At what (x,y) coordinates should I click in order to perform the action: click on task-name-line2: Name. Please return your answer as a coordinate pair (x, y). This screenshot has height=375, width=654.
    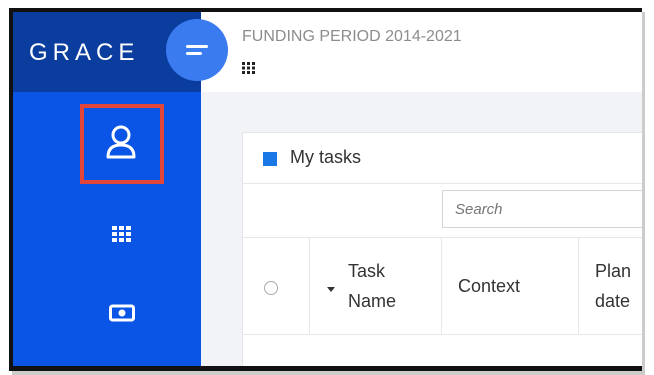
    Looking at the image, I should click on (372, 301).